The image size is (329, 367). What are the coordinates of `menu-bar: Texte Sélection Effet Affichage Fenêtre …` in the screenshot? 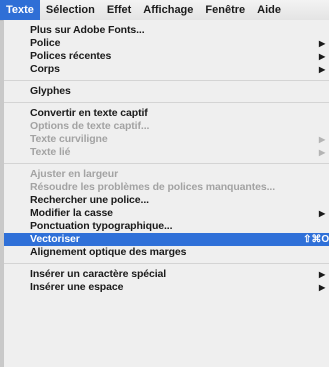 It's located at (164, 10).